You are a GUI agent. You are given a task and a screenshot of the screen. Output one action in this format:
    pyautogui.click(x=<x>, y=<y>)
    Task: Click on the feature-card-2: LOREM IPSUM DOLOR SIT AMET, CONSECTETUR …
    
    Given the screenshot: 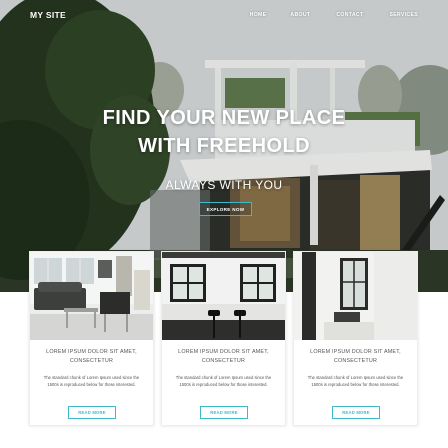 What is the action you would take?
    pyautogui.click(x=223, y=338)
    